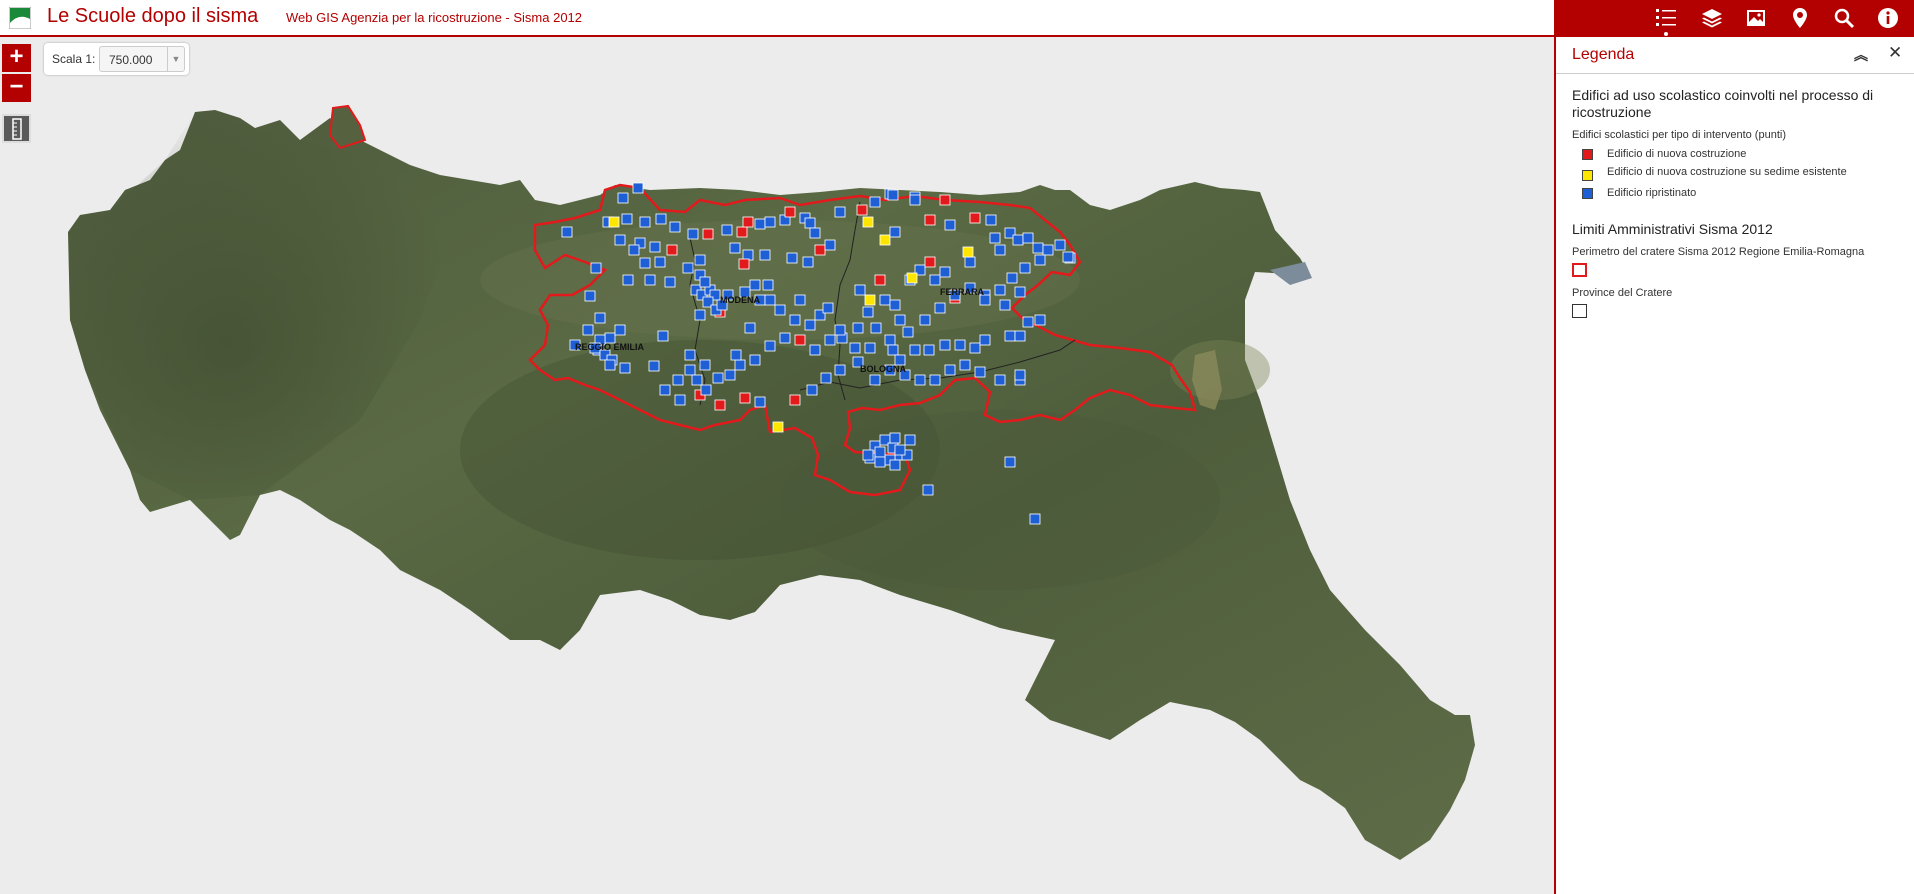  What do you see at coordinates (1800, 18) in the screenshot?
I see `location-pin-icon` at bounding box center [1800, 18].